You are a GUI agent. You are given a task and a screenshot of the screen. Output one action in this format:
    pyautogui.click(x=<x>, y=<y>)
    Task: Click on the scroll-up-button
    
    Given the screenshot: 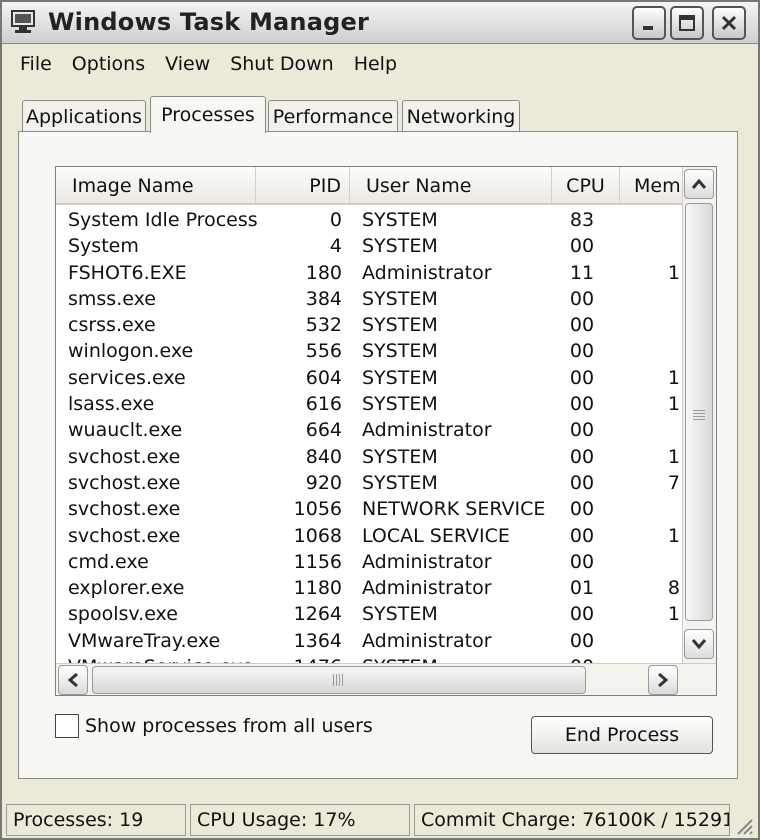 What is the action you would take?
    pyautogui.click(x=699, y=184)
    